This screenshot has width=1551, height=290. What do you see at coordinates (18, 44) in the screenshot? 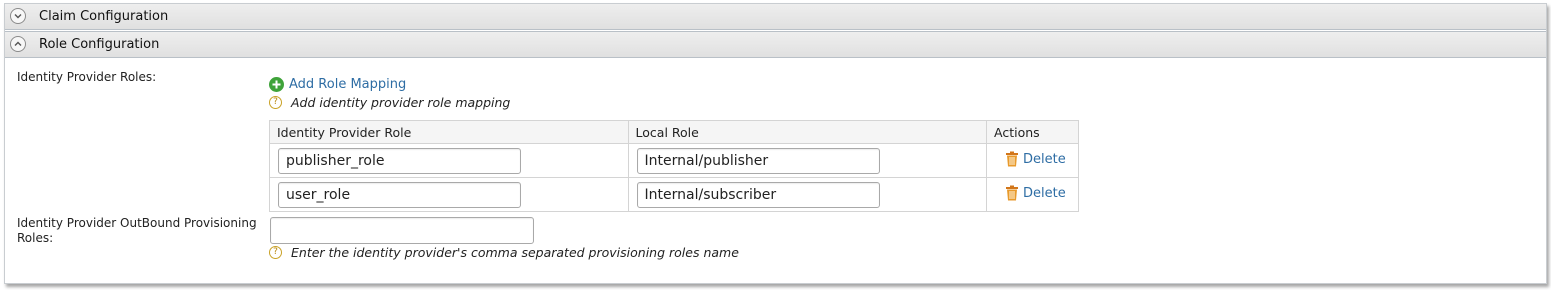
I see `chevron-up-icon` at bounding box center [18, 44].